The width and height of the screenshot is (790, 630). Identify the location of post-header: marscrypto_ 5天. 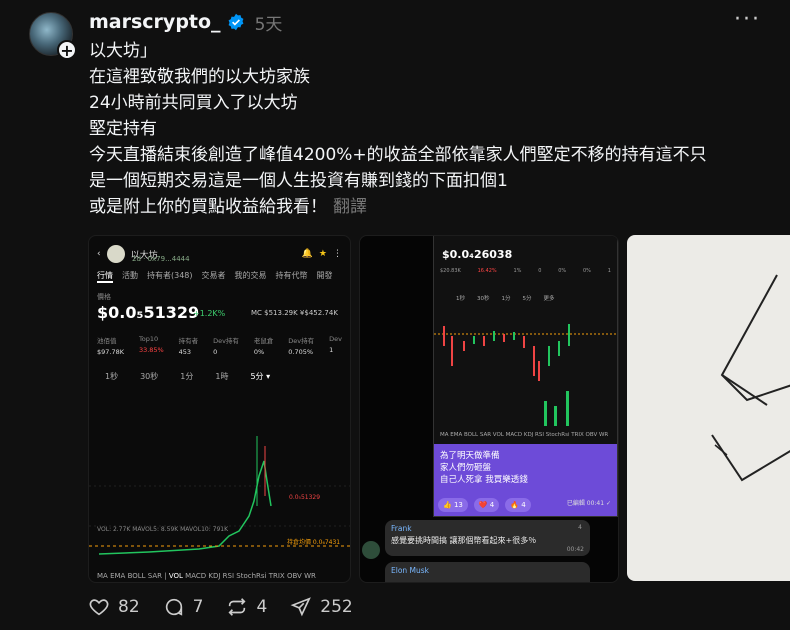
(185, 22).